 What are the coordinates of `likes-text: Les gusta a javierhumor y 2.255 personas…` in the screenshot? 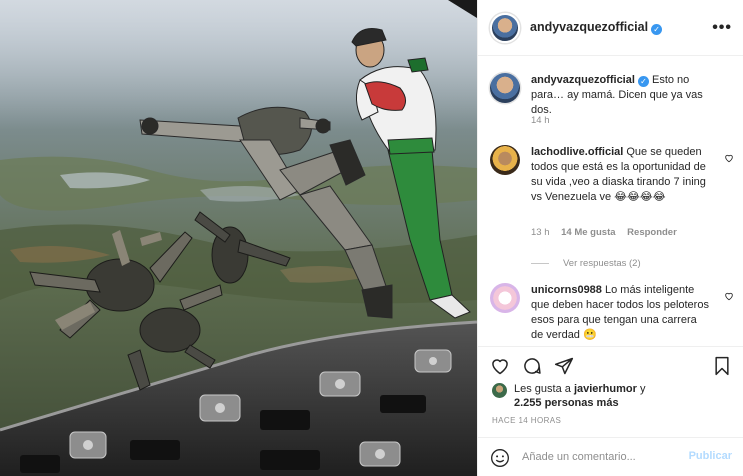 It's located at (624, 396).